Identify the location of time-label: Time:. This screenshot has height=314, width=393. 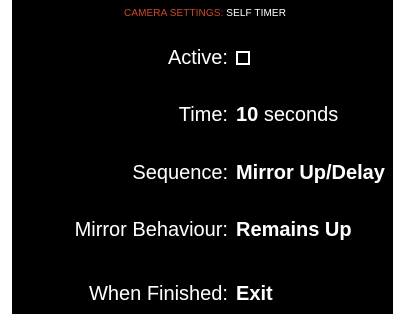
(203, 115).